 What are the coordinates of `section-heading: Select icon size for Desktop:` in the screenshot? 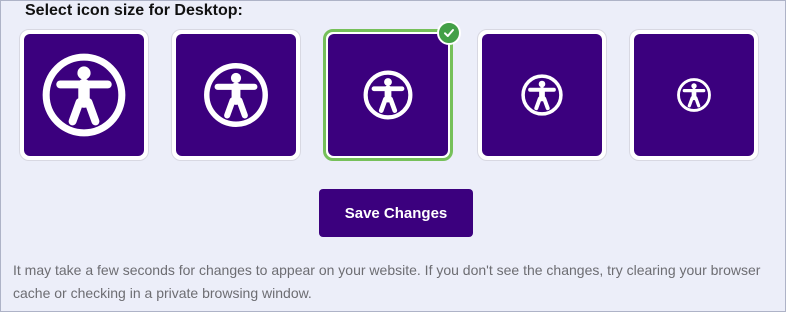 It's located at (134, 10).